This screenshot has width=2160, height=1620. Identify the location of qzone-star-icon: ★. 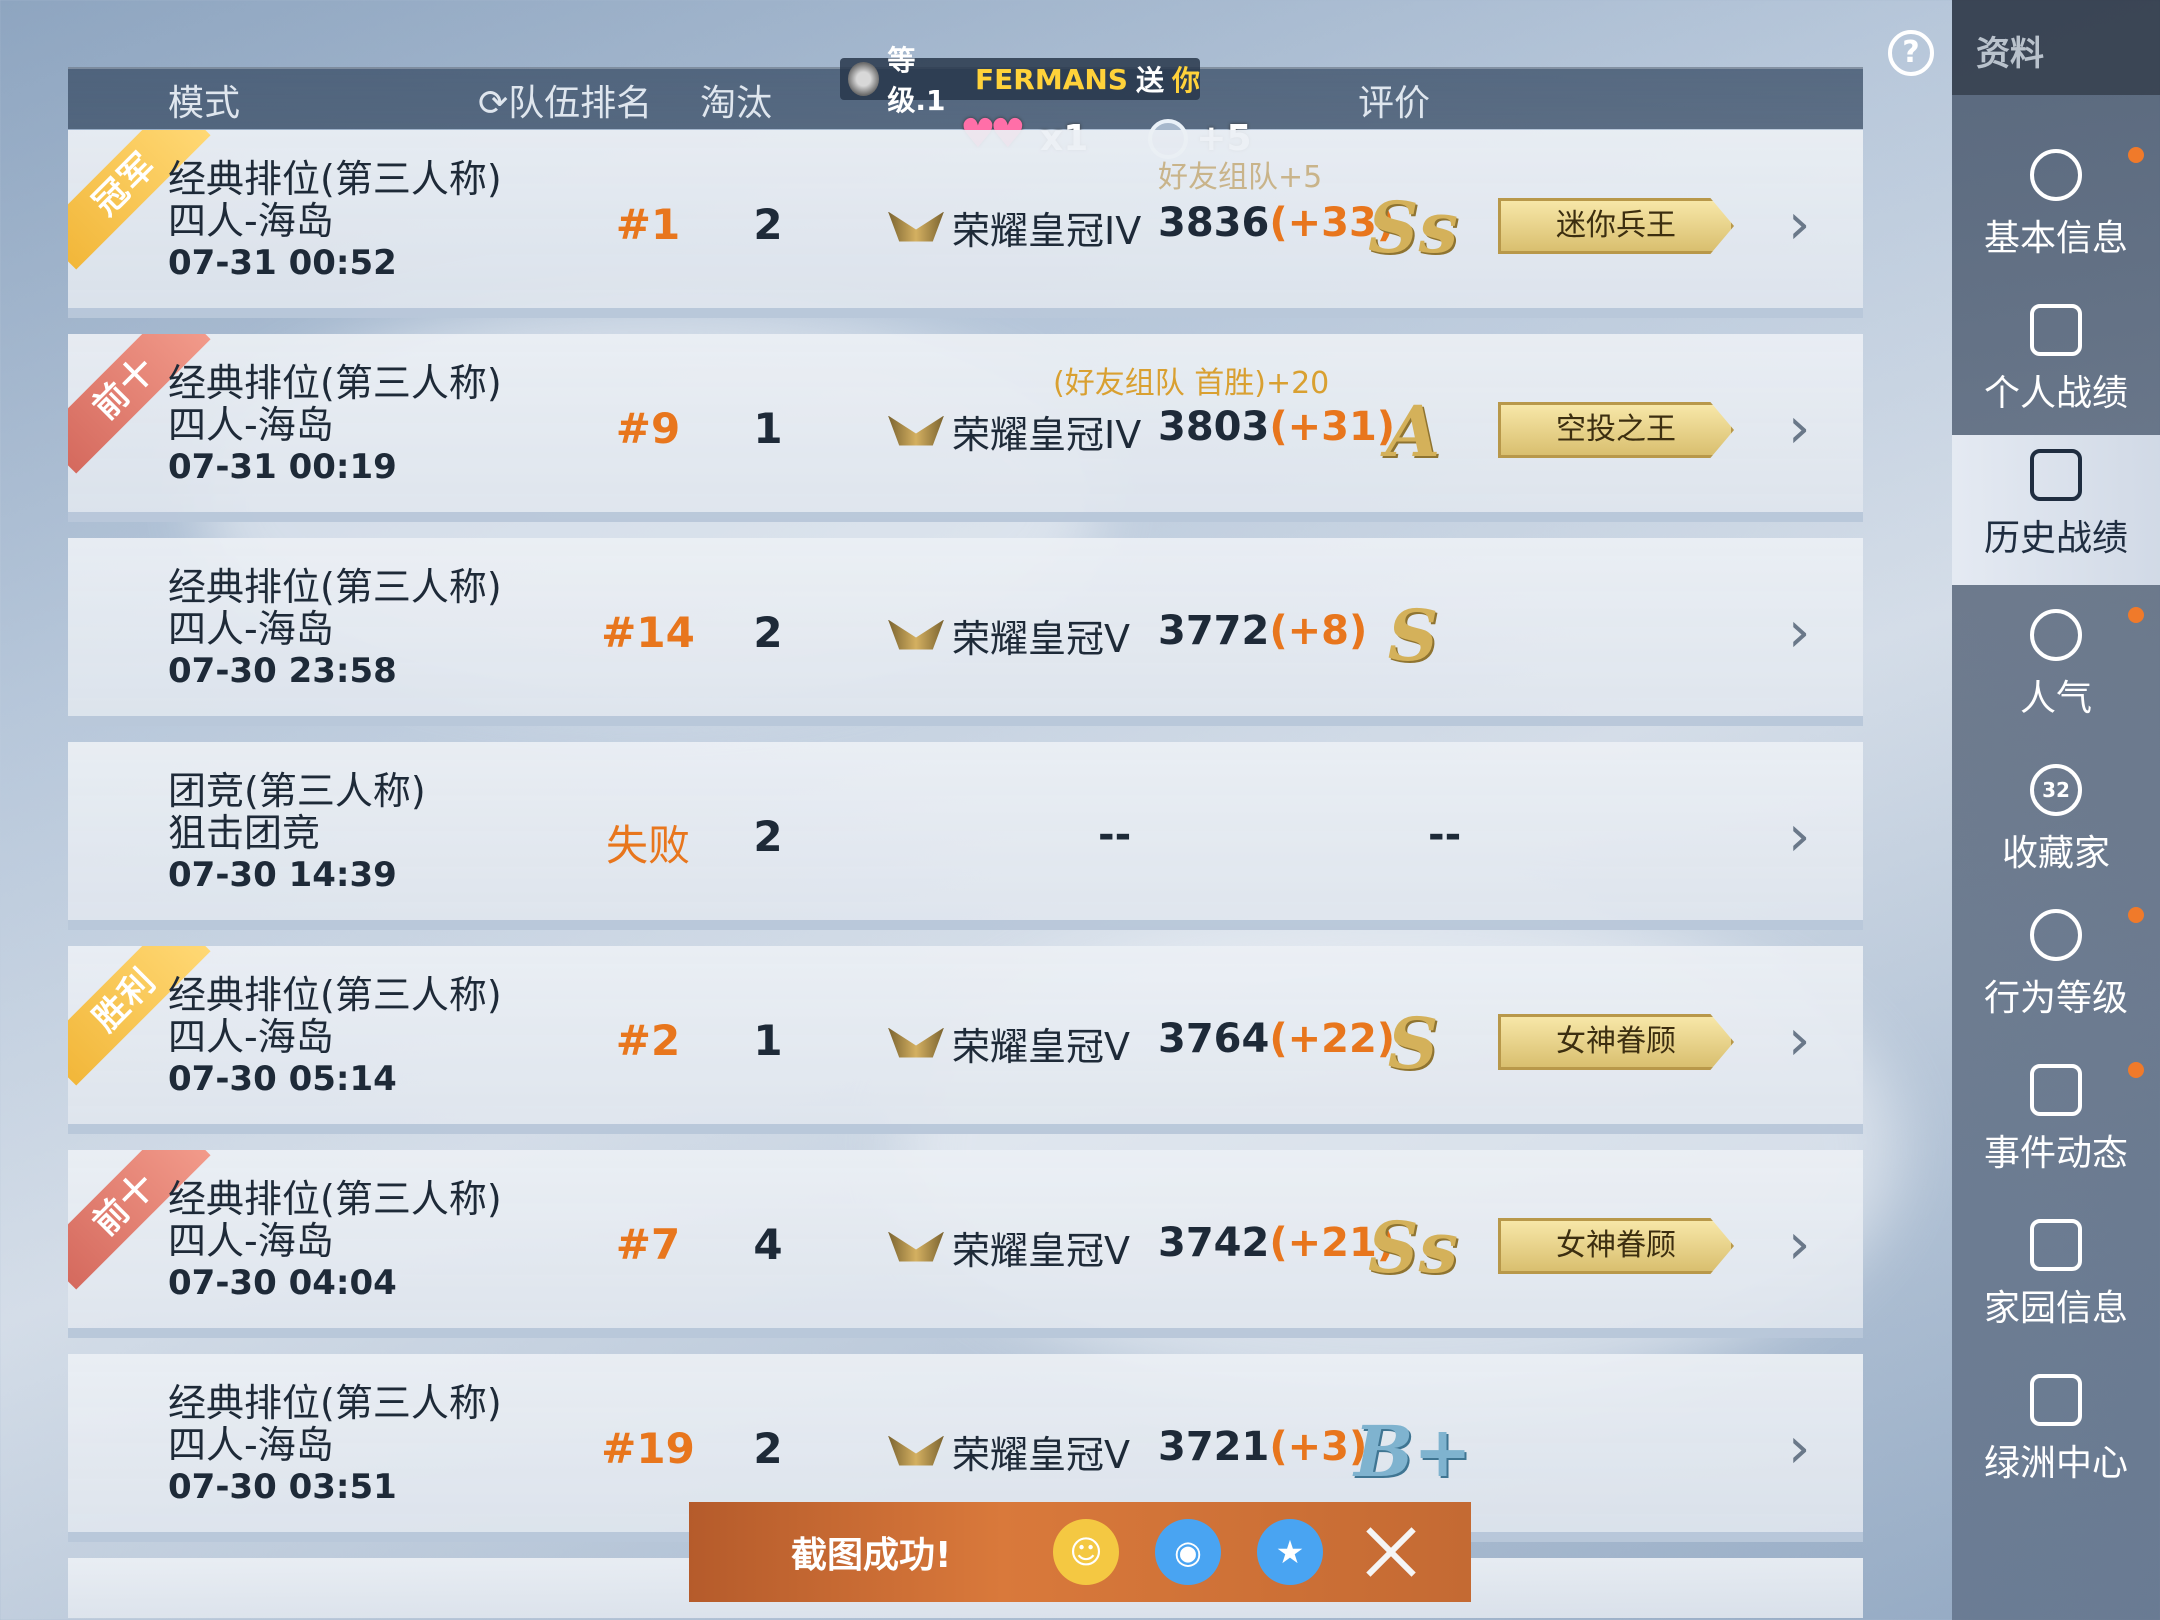
(1290, 1552).